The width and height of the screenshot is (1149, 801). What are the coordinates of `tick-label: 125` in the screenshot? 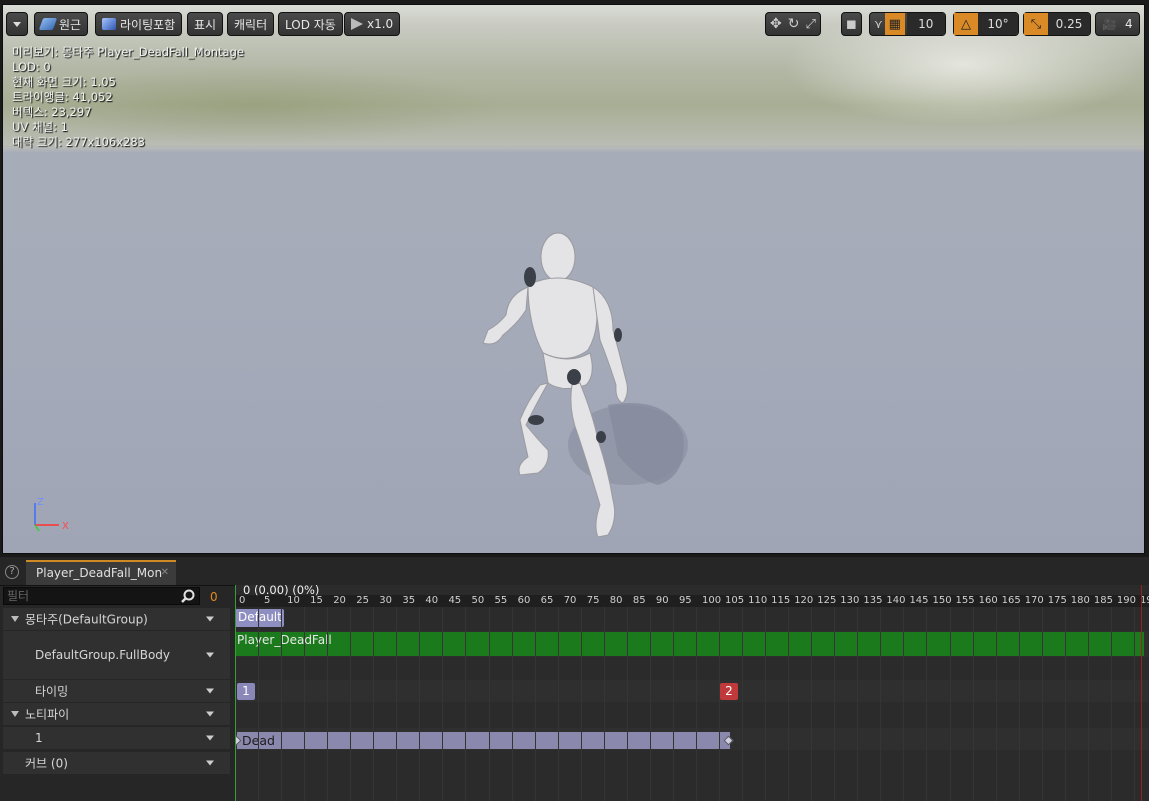 It's located at (827, 600).